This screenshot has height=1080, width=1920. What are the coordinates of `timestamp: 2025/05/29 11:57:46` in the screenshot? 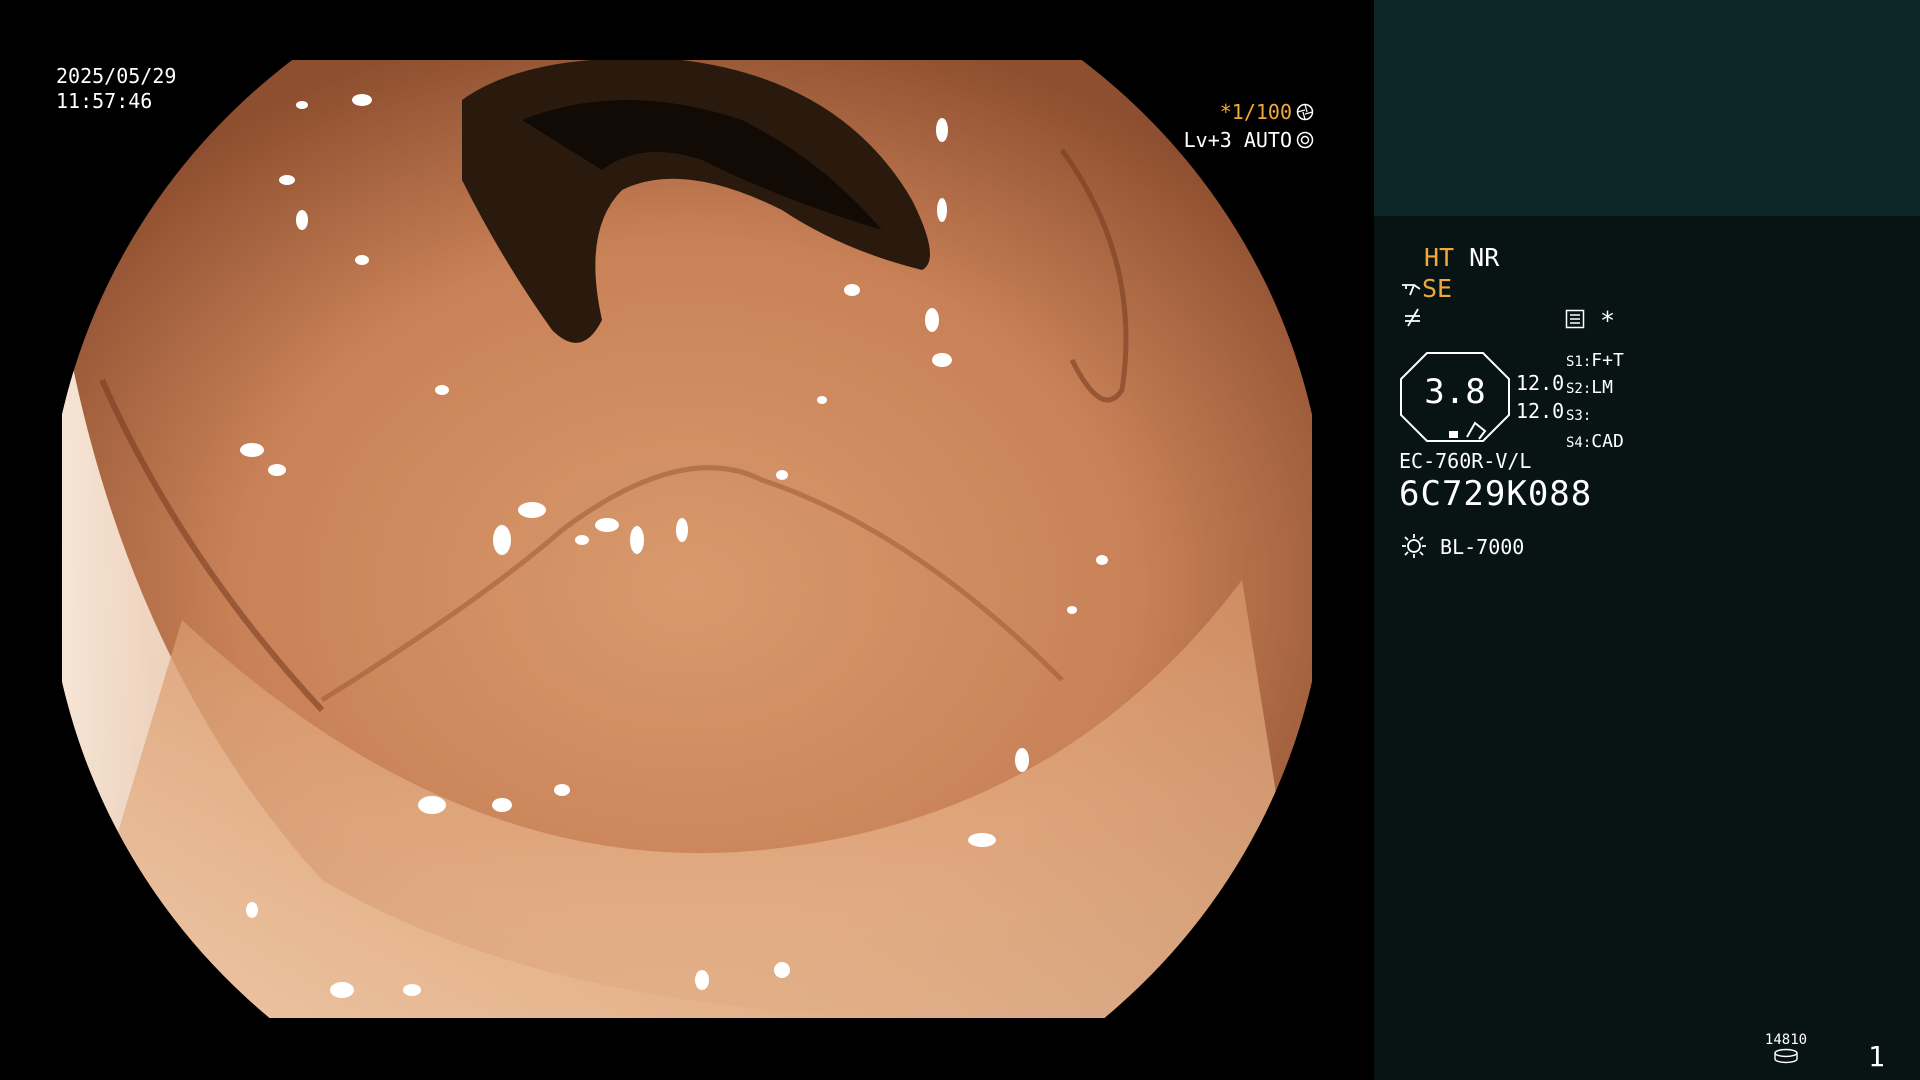 It's located at (116, 89).